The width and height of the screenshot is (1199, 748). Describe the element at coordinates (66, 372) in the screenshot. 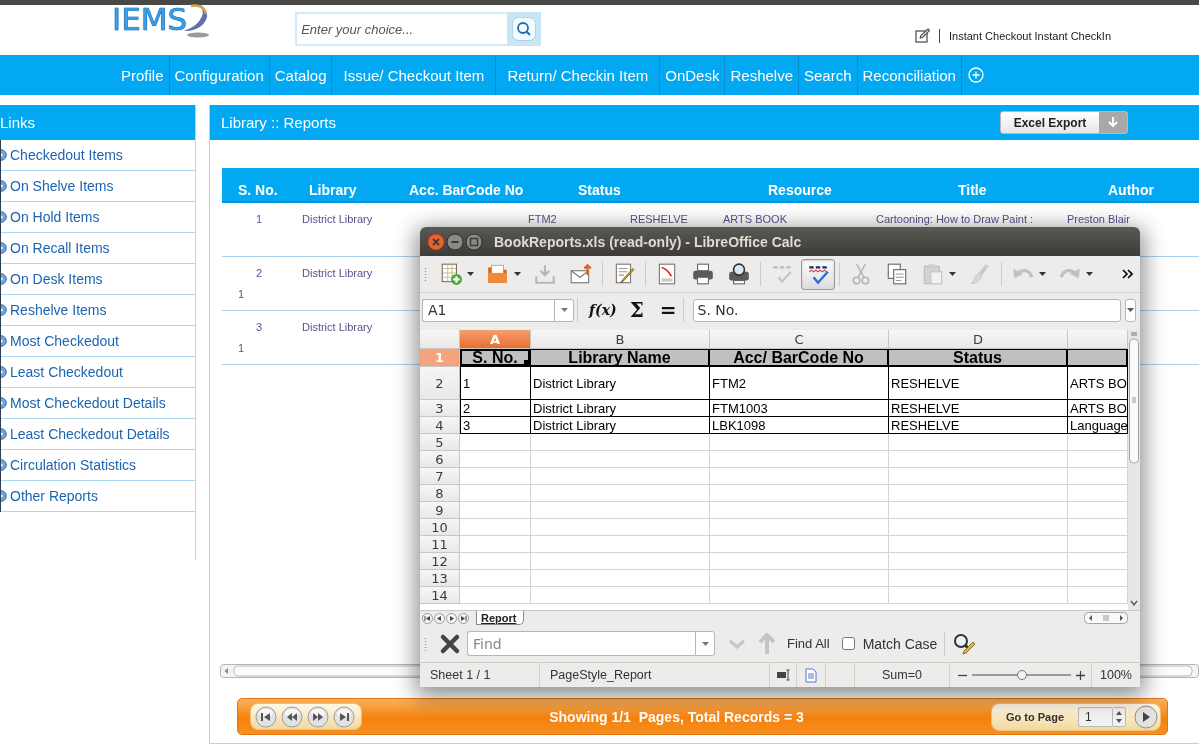

I see `sidebar-link: Least Checkedout` at that location.